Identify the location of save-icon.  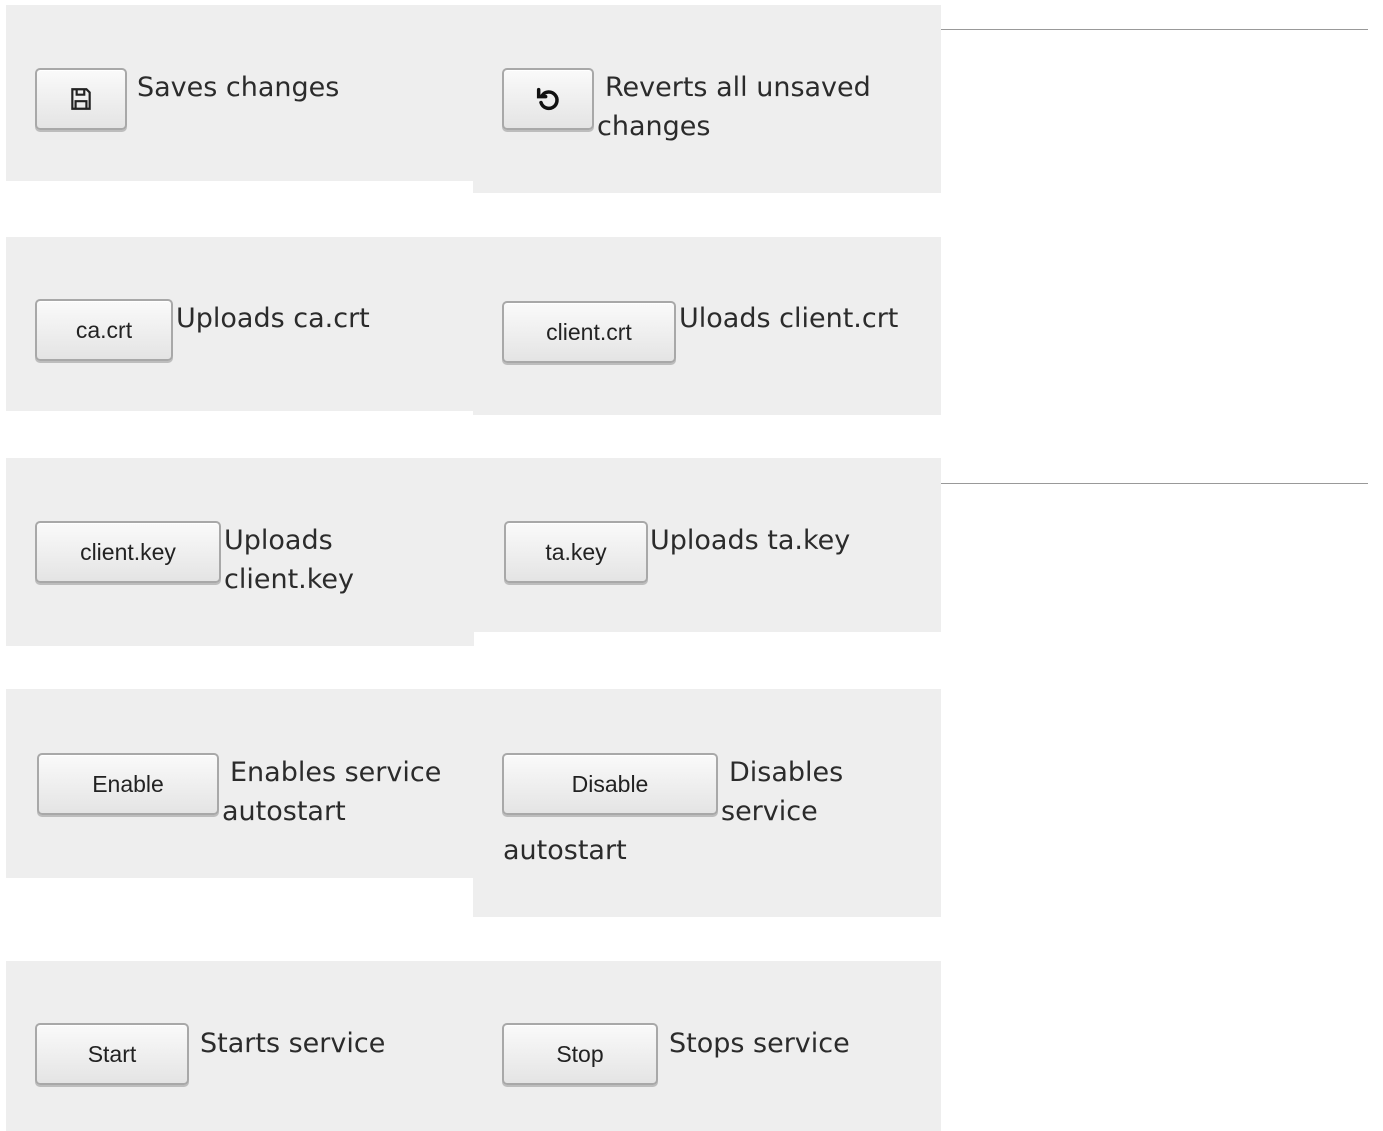
(81, 99).